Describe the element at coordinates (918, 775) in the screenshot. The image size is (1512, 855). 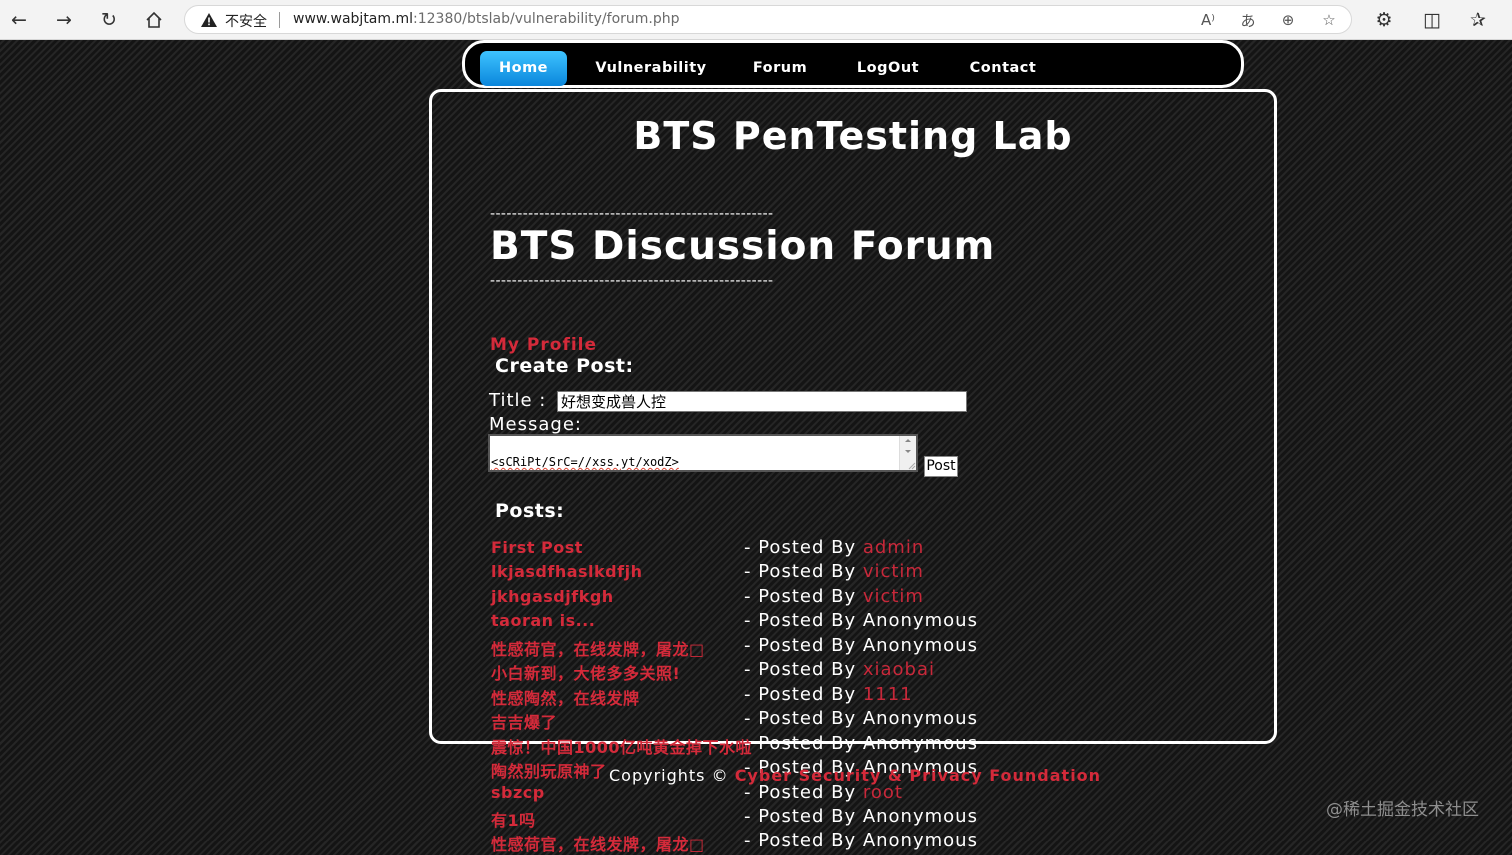
I see `foundation-link: Cyber Security & Privacy Foundation` at that location.